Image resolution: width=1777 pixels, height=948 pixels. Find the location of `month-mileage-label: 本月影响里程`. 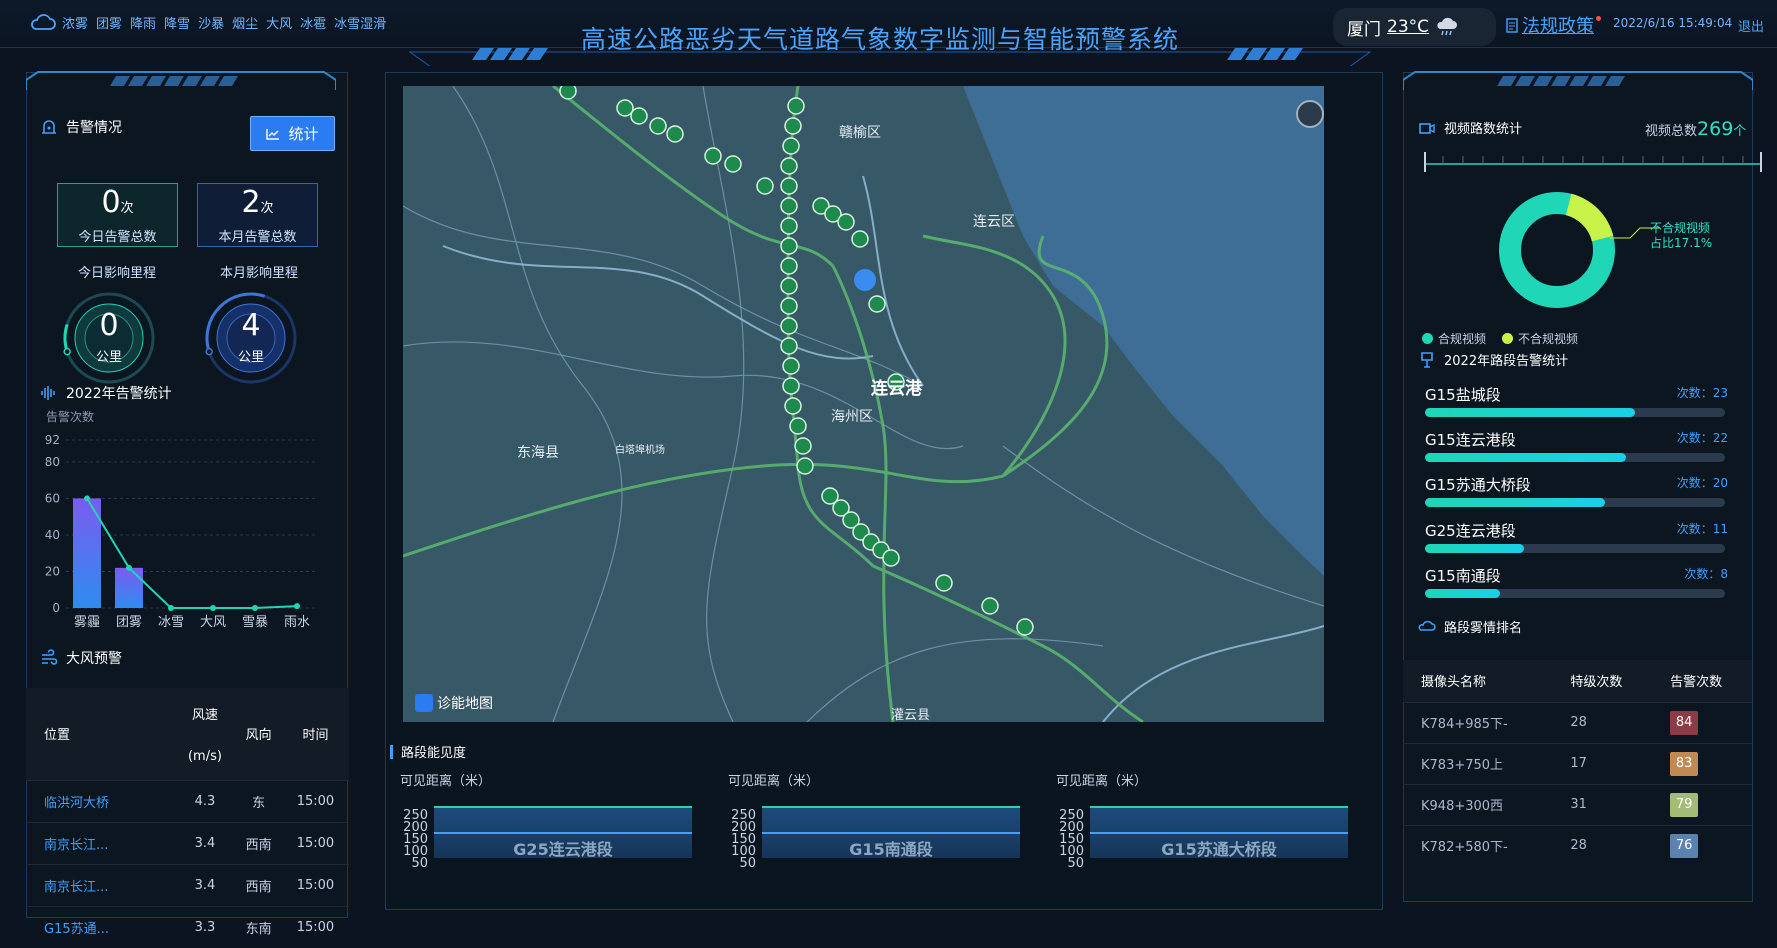

month-mileage-label: 本月影响里程 is located at coordinates (258, 273).